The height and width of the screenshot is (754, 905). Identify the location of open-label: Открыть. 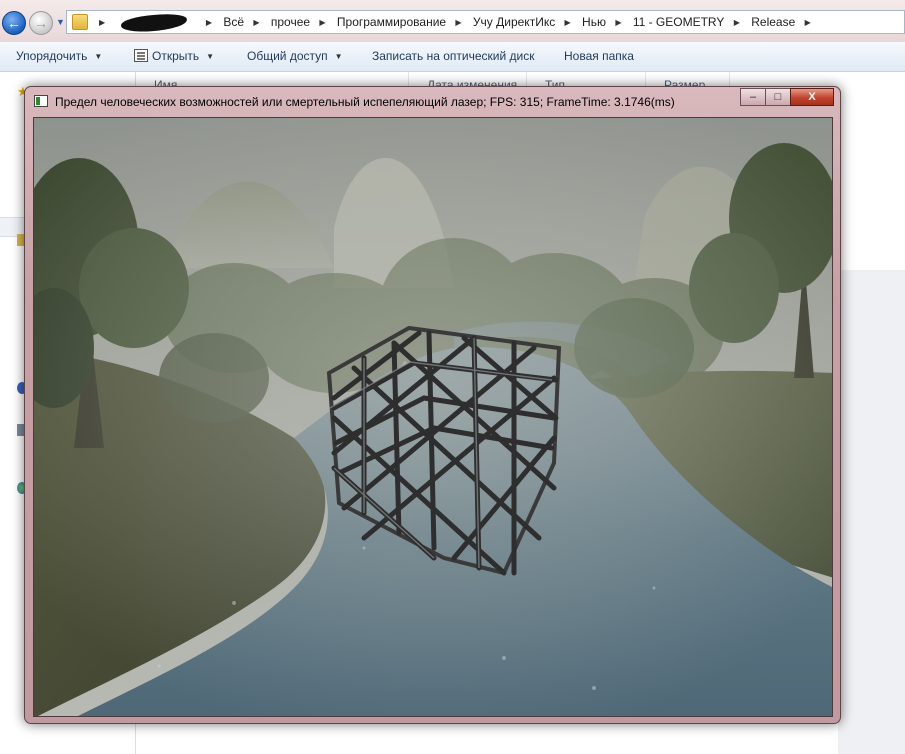
(176, 56).